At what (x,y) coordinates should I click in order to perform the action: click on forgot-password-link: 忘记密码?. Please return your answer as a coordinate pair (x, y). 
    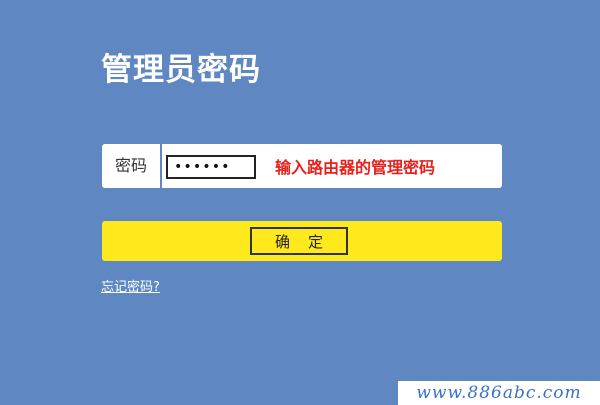
    Looking at the image, I should click on (130, 285).